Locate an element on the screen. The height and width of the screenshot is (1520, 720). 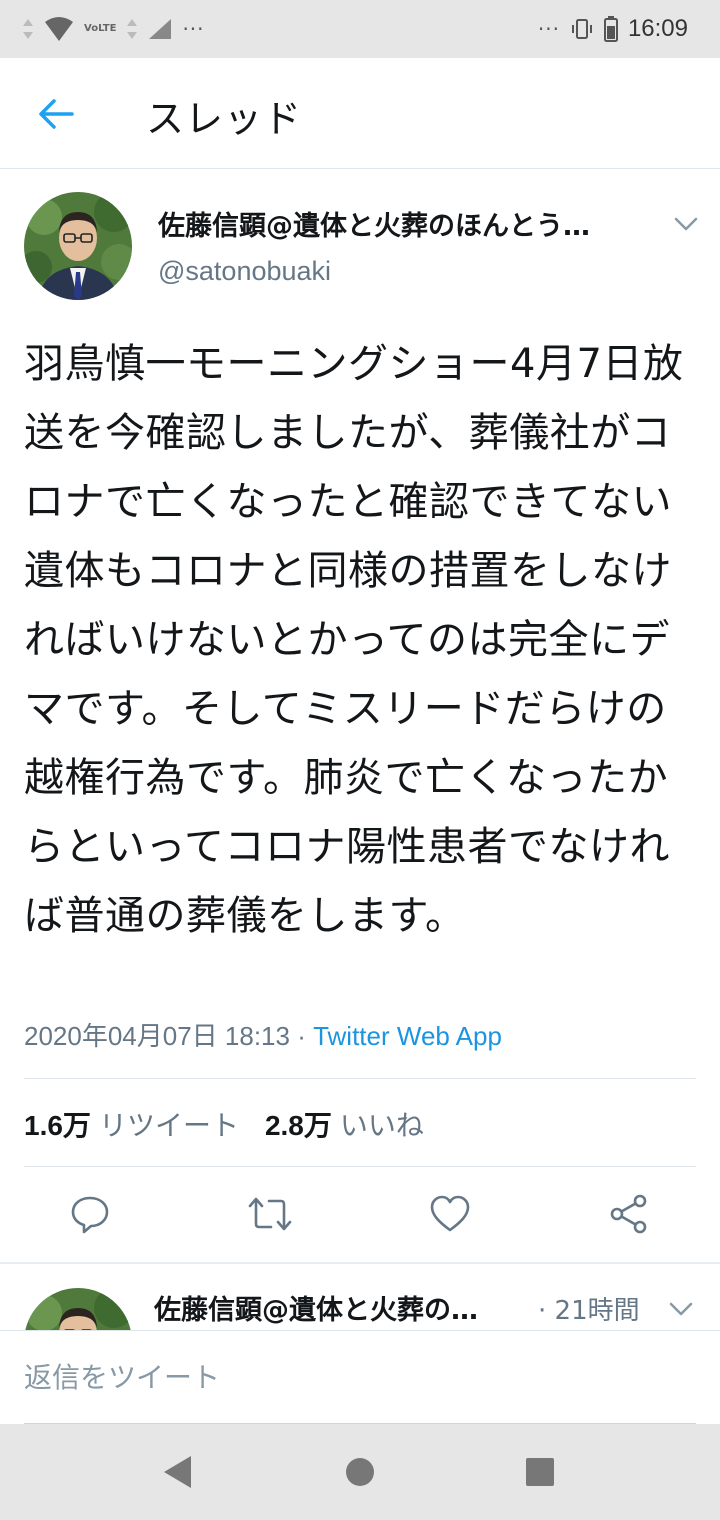
nav-back-button is located at coordinates (178, 1472).